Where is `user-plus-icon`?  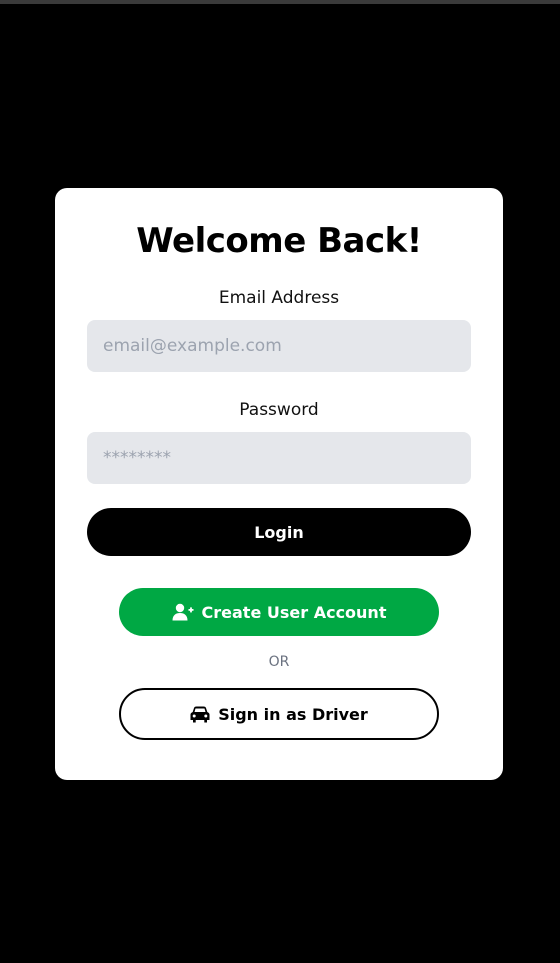
user-plus-icon is located at coordinates (183, 612).